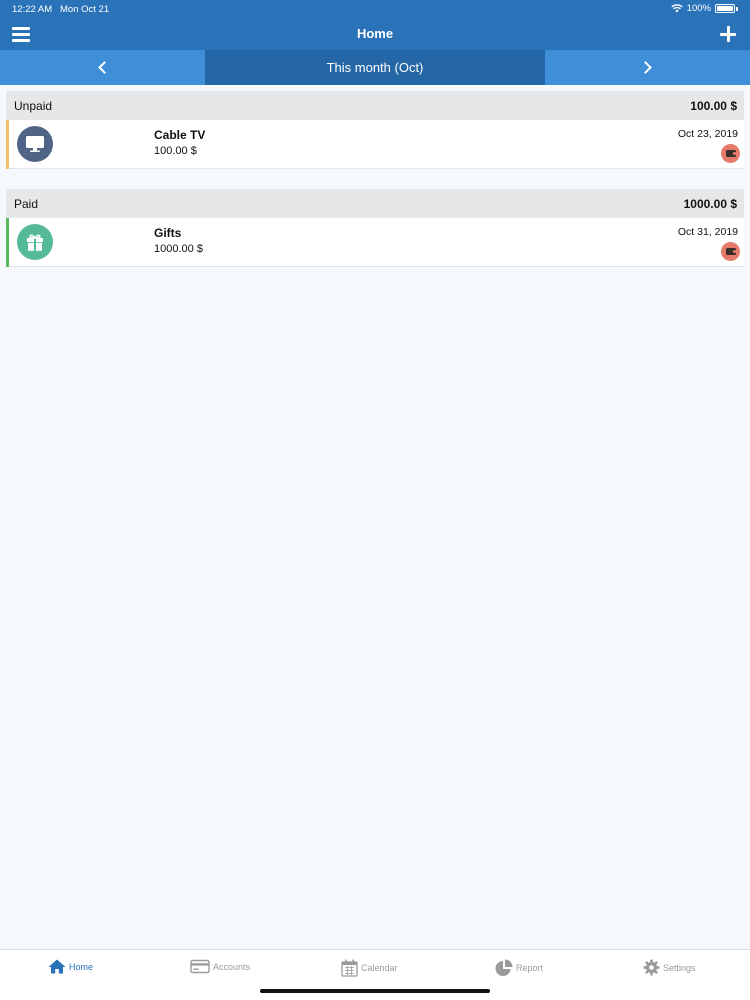  What do you see at coordinates (200, 966) in the screenshot?
I see `credit-card-icon` at bounding box center [200, 966].